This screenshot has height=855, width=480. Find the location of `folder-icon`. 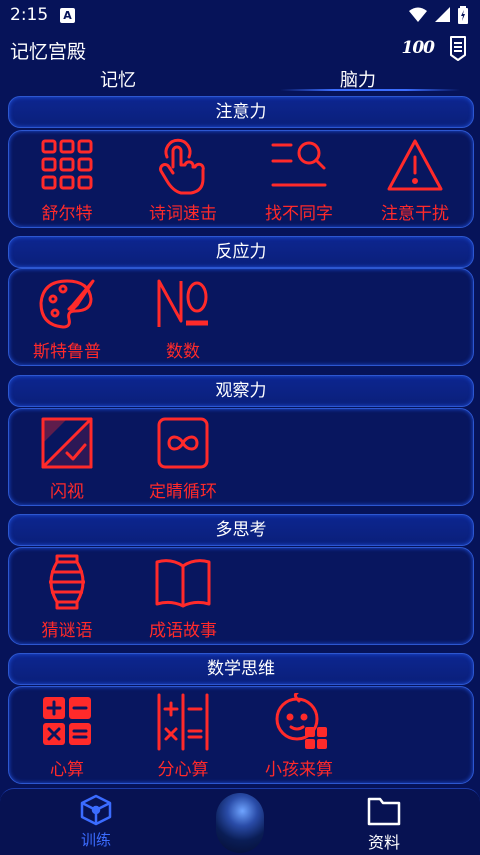

folder-icon is located at coordinates (384, 811).